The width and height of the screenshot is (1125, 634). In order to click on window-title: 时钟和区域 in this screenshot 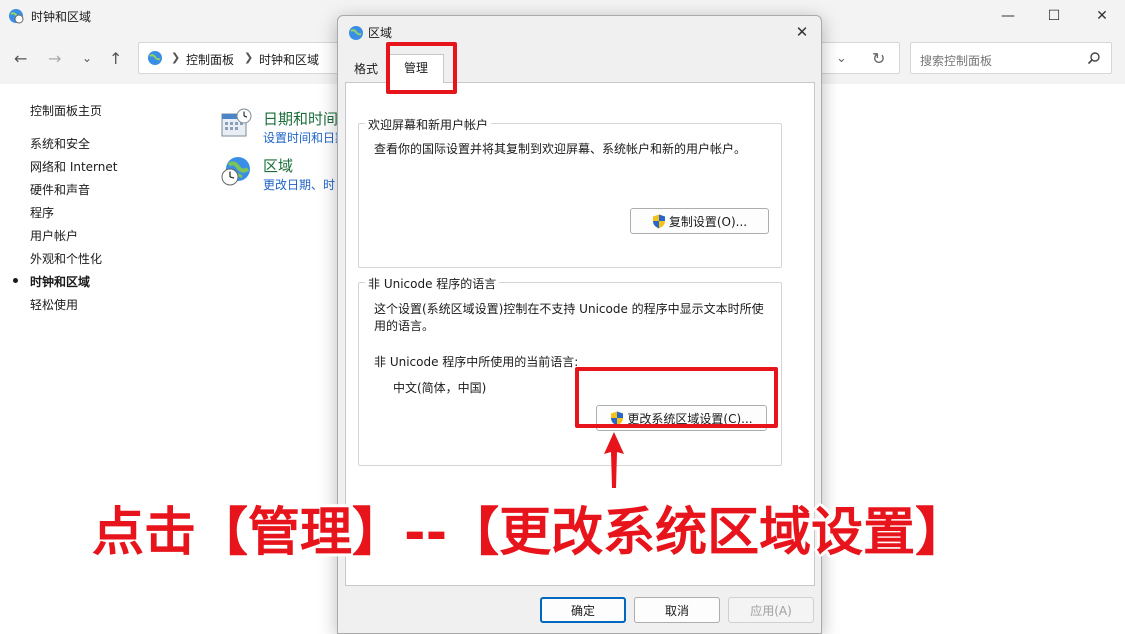, I will do `click(61, 17)`.